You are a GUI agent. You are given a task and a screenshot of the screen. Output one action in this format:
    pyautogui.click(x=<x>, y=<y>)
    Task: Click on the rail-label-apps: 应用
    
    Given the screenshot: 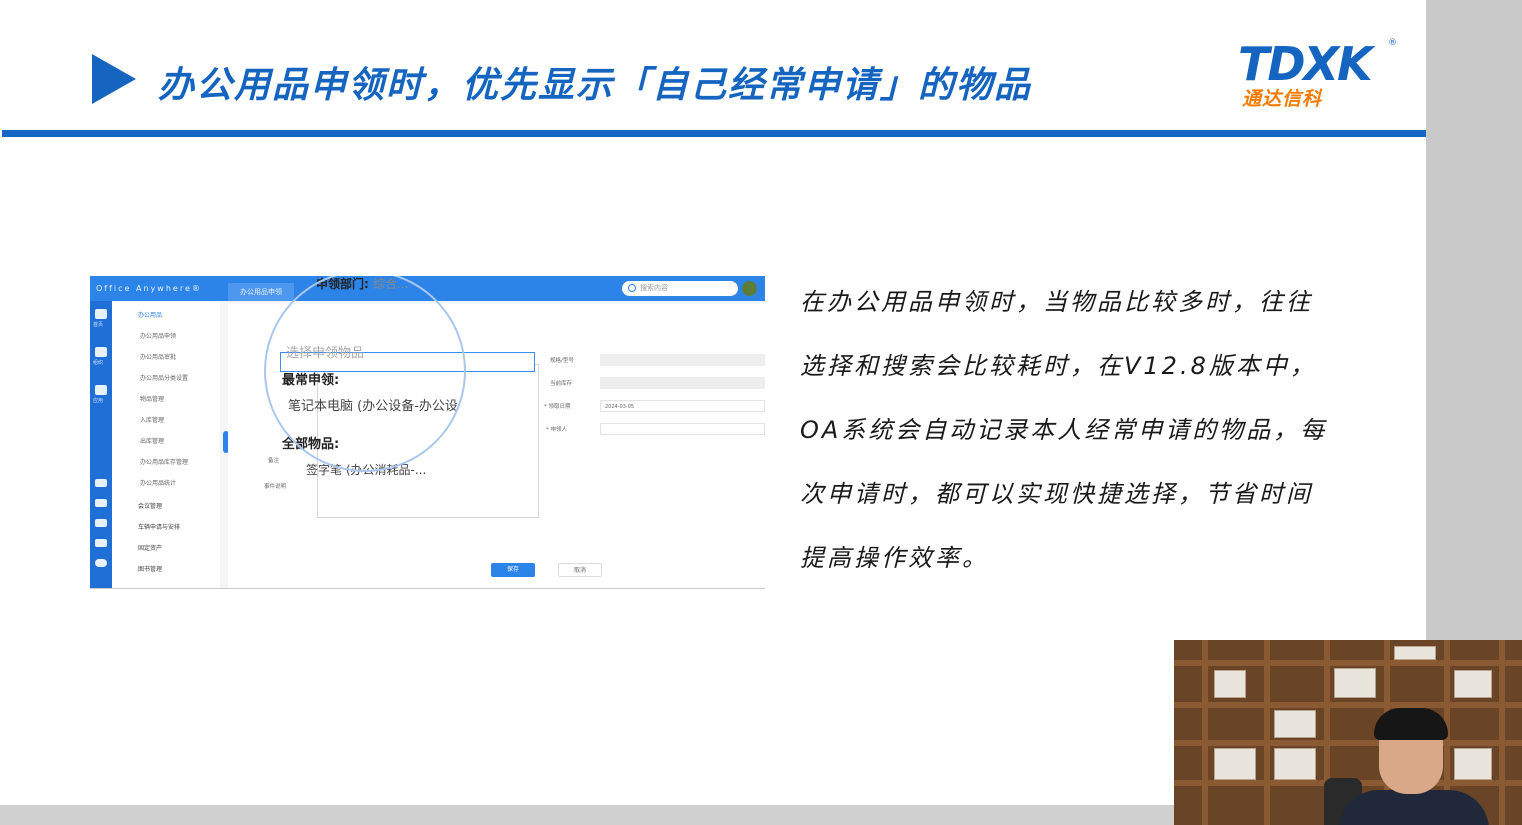 What is the action you would take?
    pyautogui.click(x=98, y=401)
    